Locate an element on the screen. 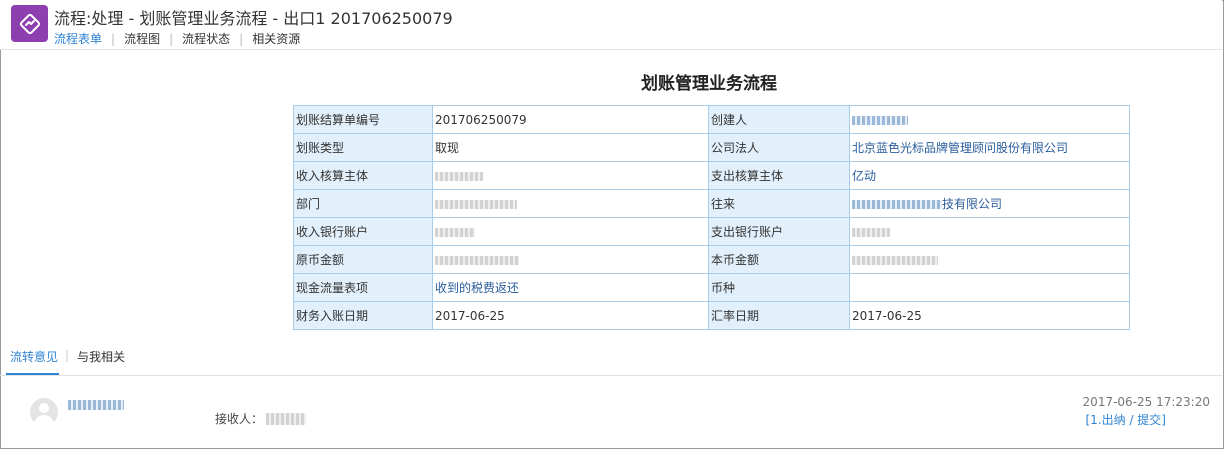 The height and width of the screenshot is (449, 1224). tab-status: 流程状态 is located at coordinates (206, 38).